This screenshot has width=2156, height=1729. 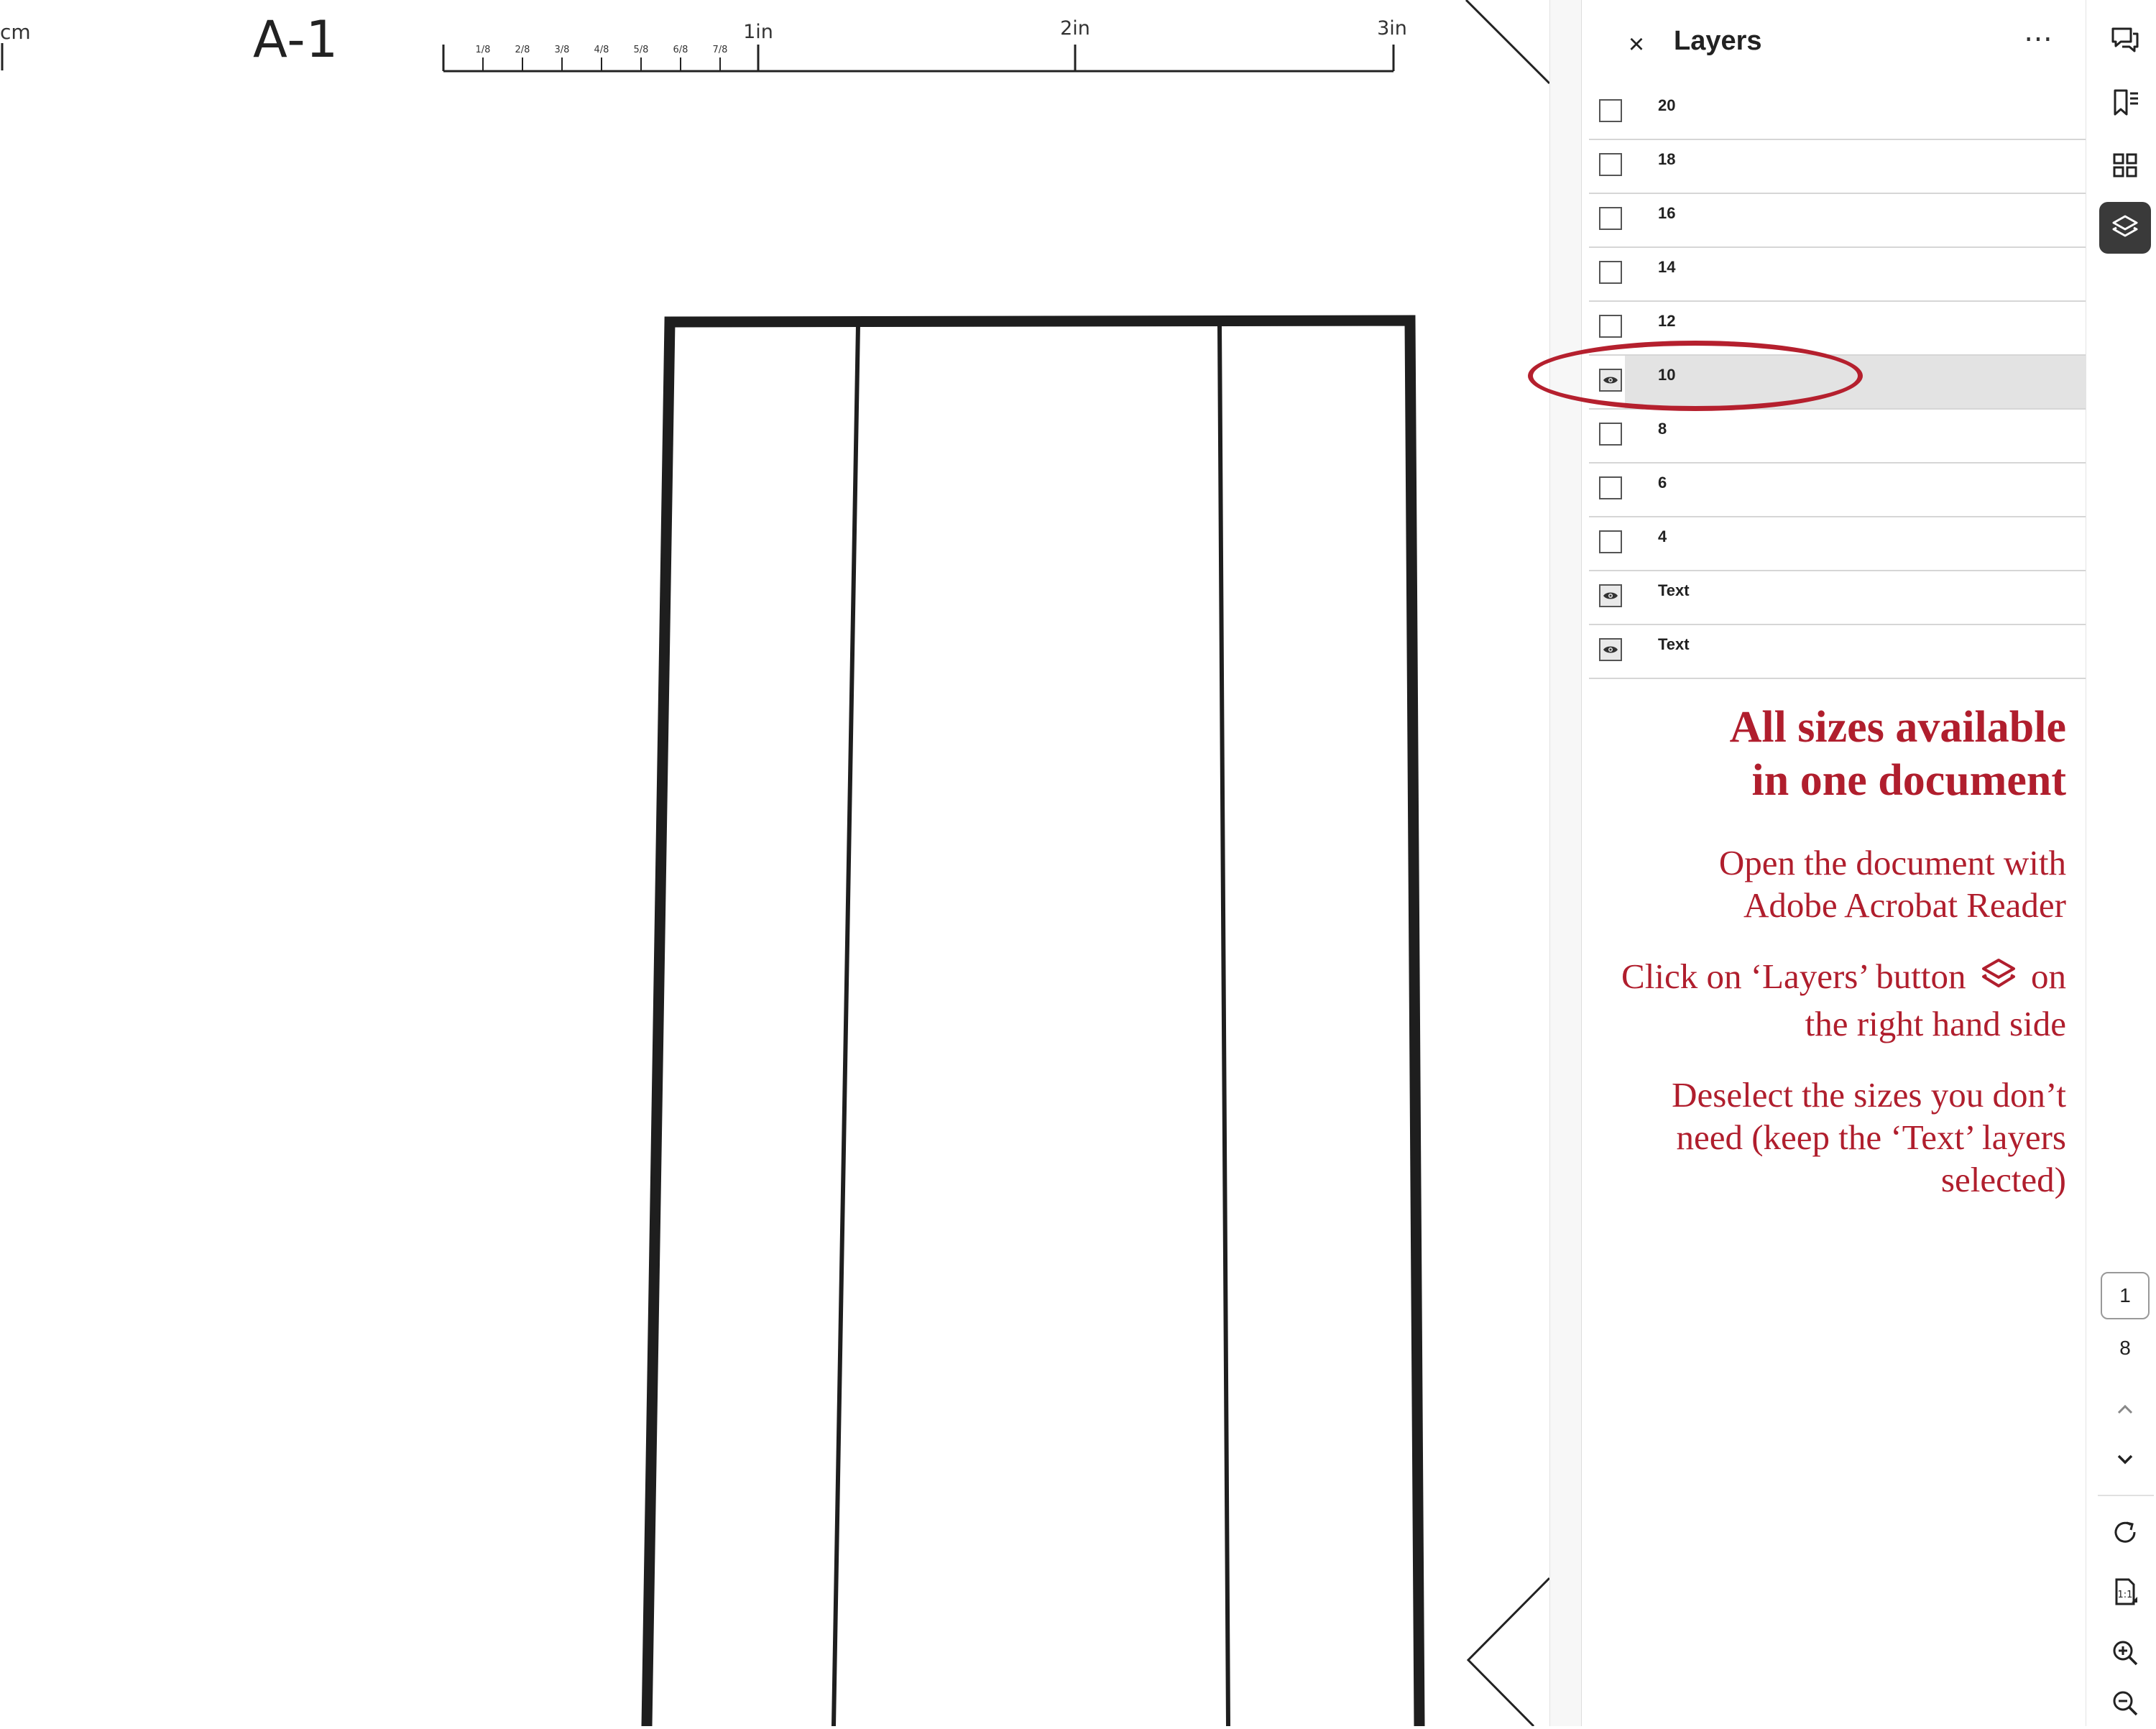 What do you see at coordinates (2038, 41) in the screenshot?
I see `more-options-icon: ⋯` at bounding box center [2038, 41].